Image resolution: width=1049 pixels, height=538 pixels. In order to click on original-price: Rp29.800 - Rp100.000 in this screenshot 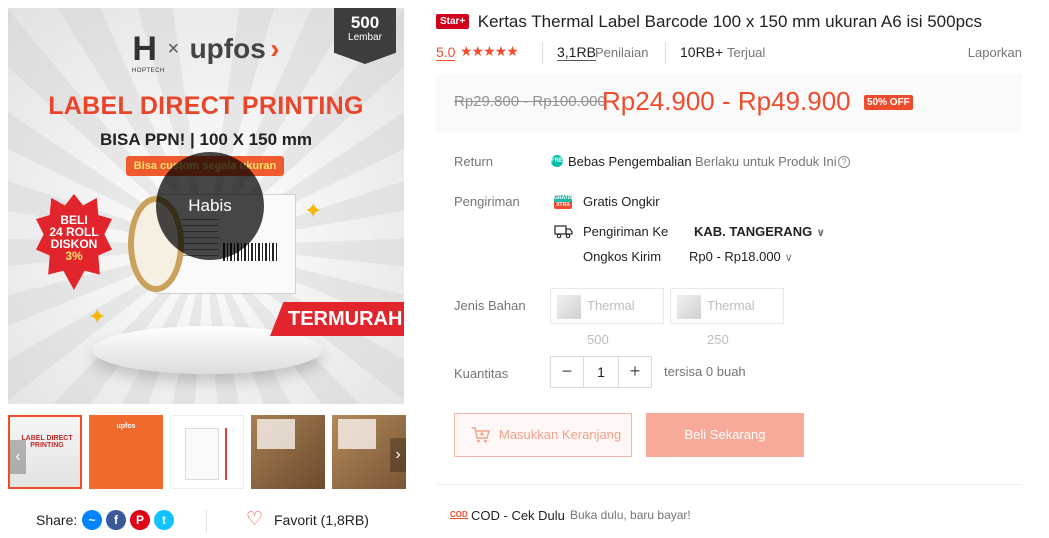, I will do `click(530, 101)`.